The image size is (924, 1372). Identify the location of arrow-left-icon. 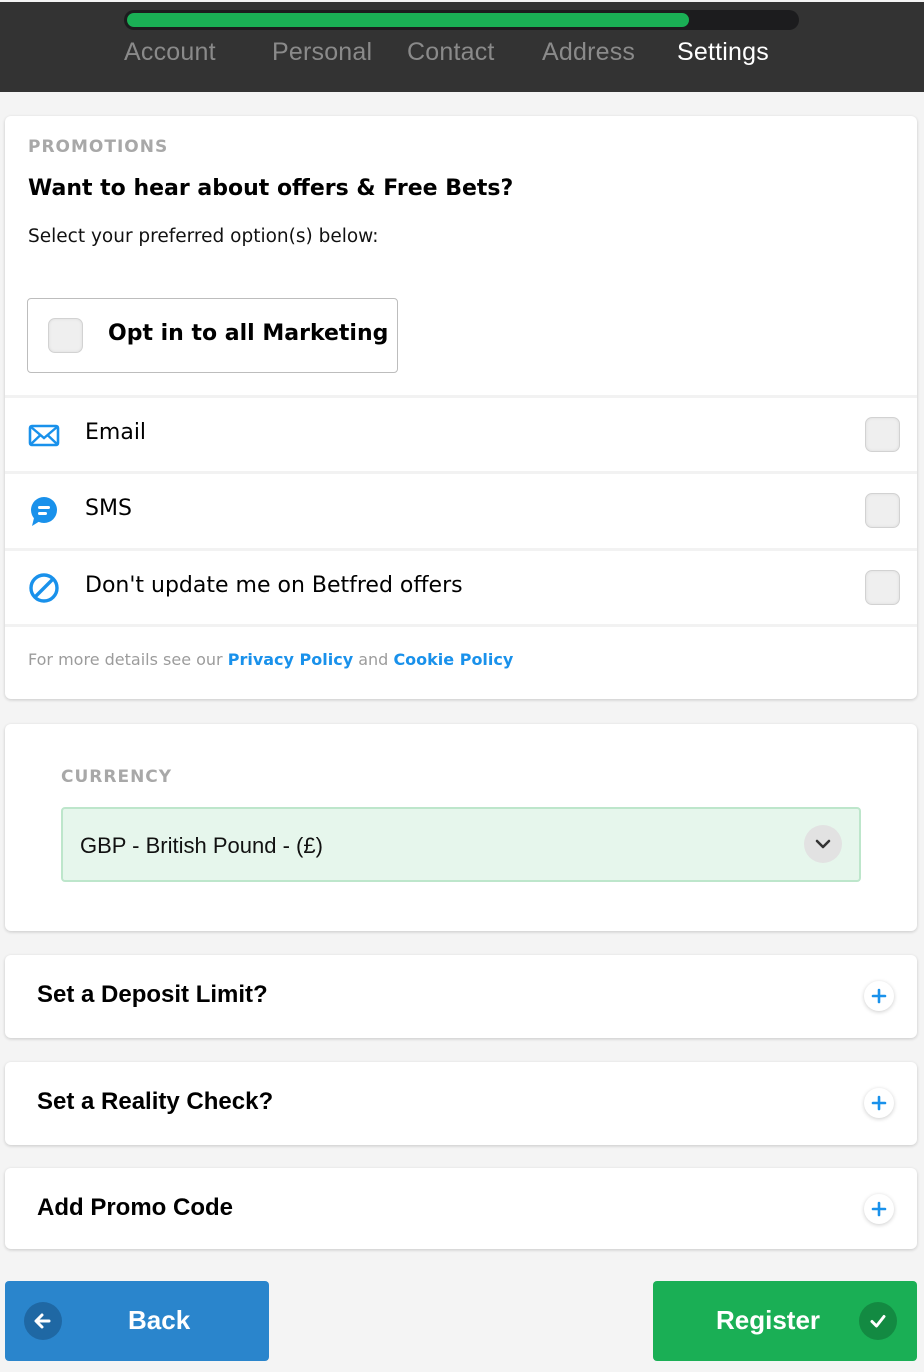
(43, 1321).